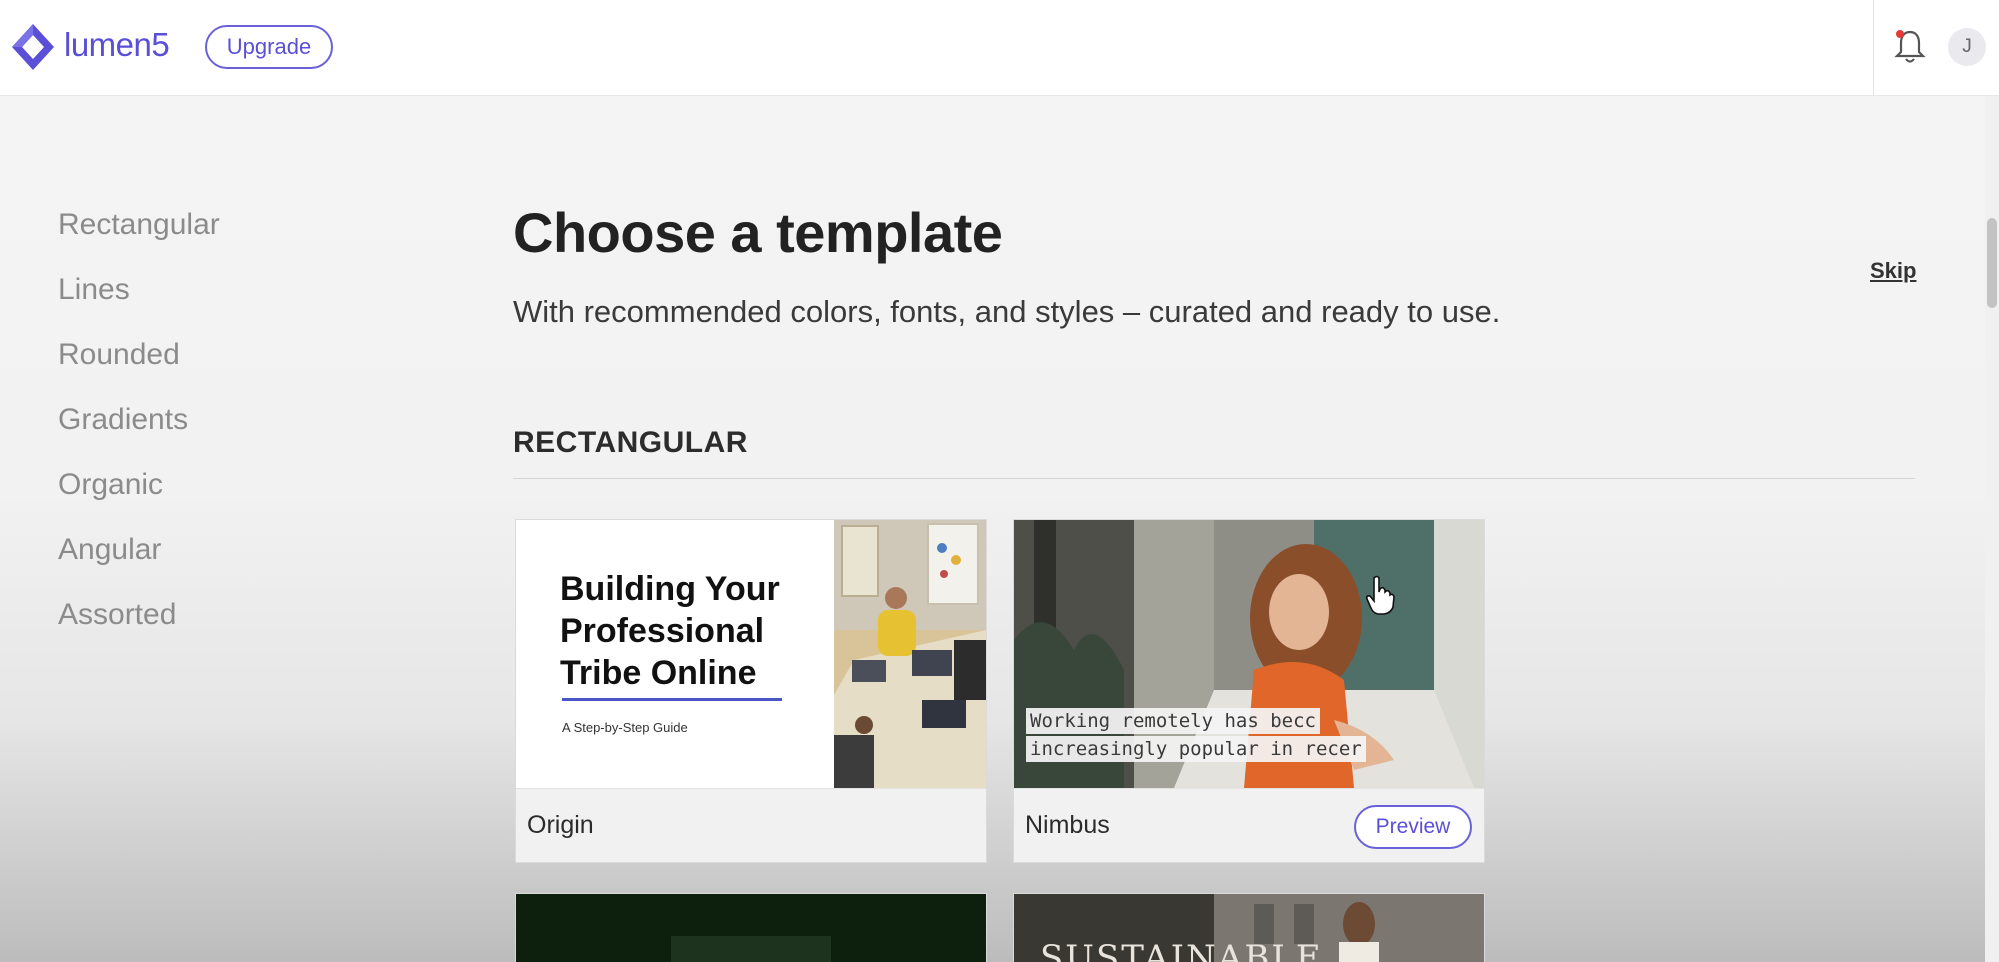  I want to click on sidebar-item-assorted: Assorted, so click(139, 622).